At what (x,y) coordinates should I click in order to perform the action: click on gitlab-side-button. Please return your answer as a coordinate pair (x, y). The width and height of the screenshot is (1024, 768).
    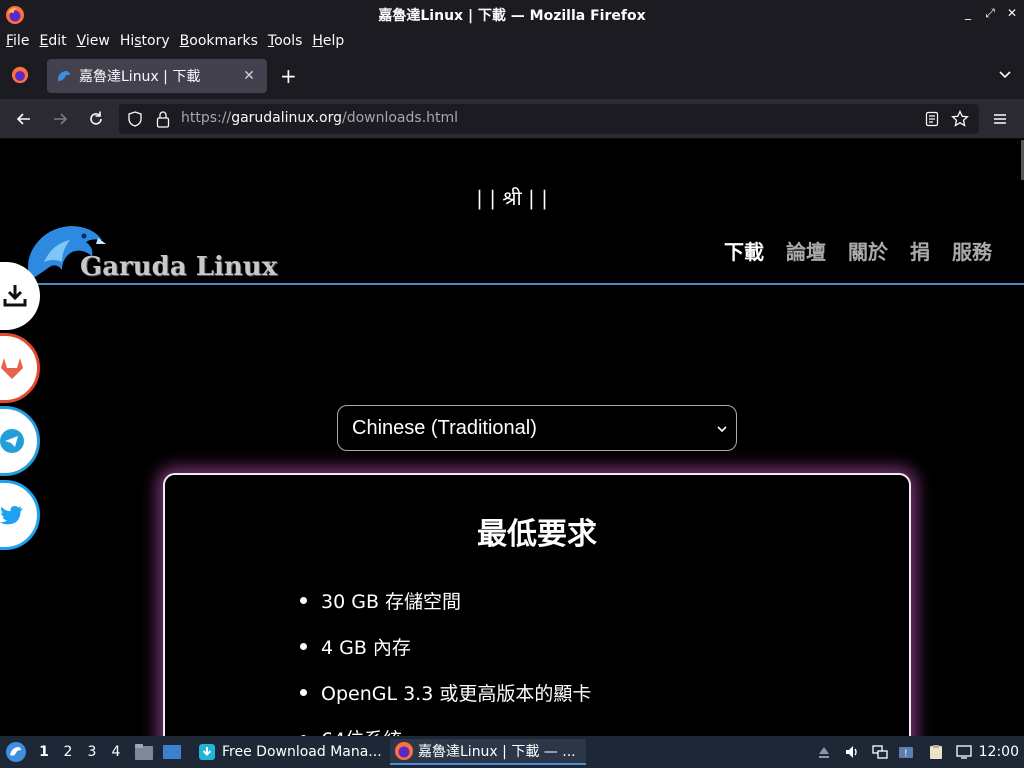
    Looking at the image, I should click on (20, 368).